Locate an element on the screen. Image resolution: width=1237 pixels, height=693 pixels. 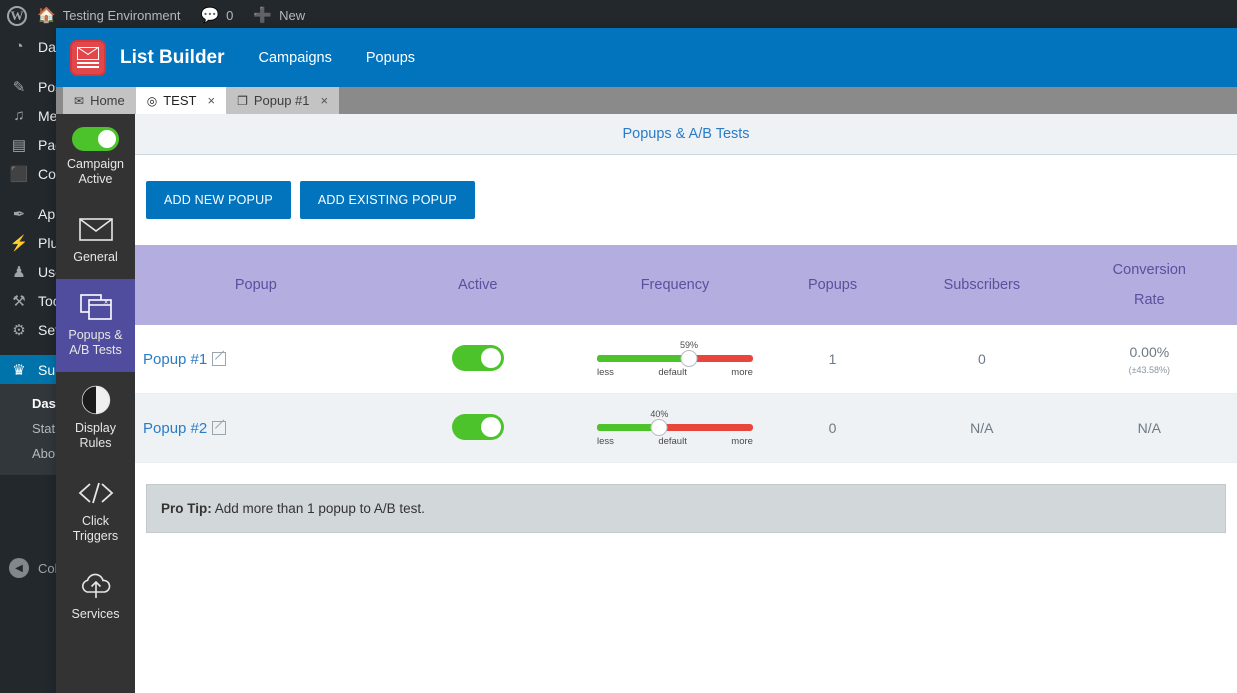
conversion-rate-cell: N/A is located at coordinates (1149, 428).